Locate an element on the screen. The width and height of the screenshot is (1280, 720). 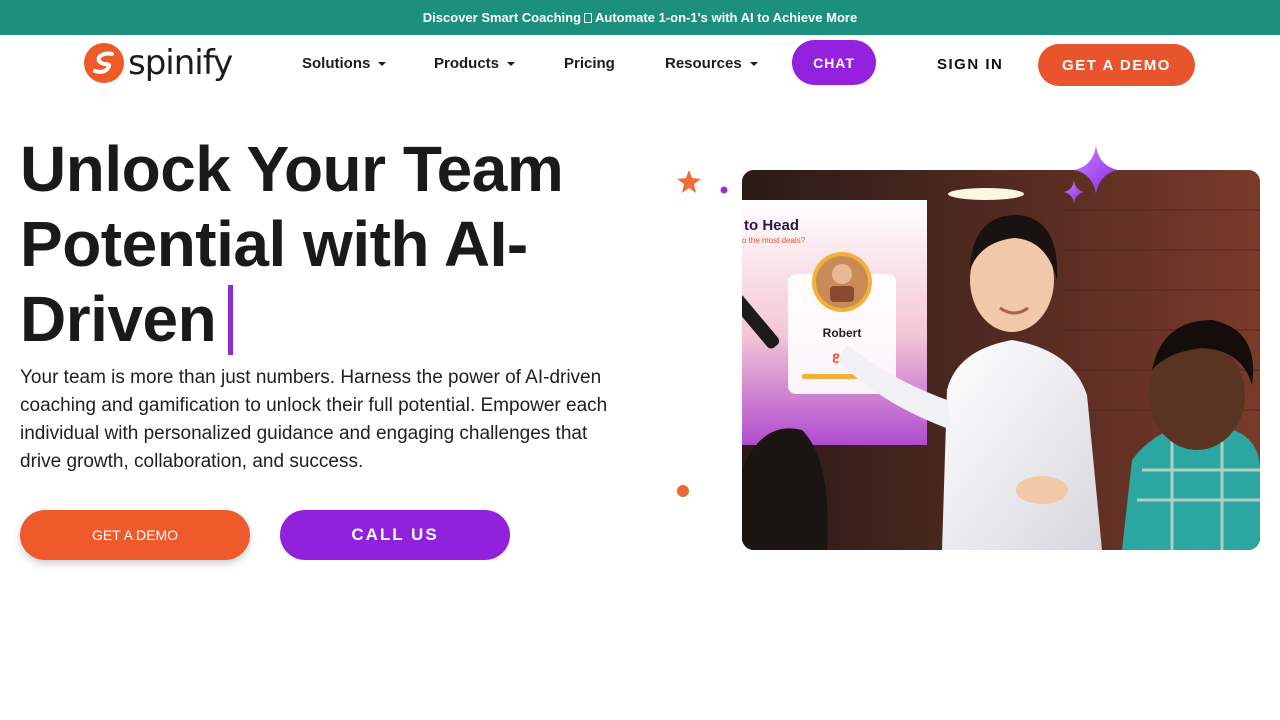
nav-products-label: Products is located at coordinates (467, 63).